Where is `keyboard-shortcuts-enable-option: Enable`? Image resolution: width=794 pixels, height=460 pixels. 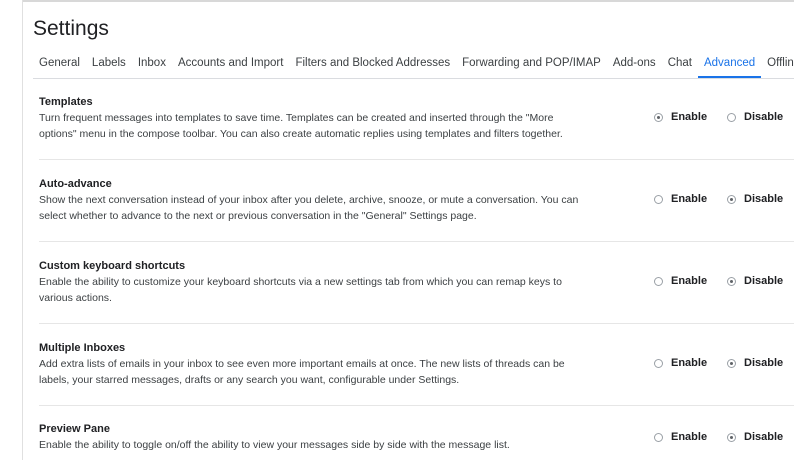
keyboard-shortcuts-enable-option: Enable is located at coordinates (680, 281).